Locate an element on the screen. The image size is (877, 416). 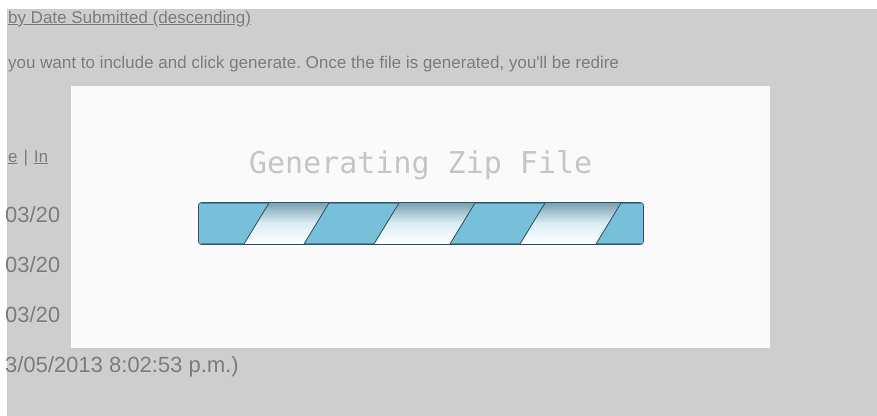
link: In is located at coordinates (41, 156).